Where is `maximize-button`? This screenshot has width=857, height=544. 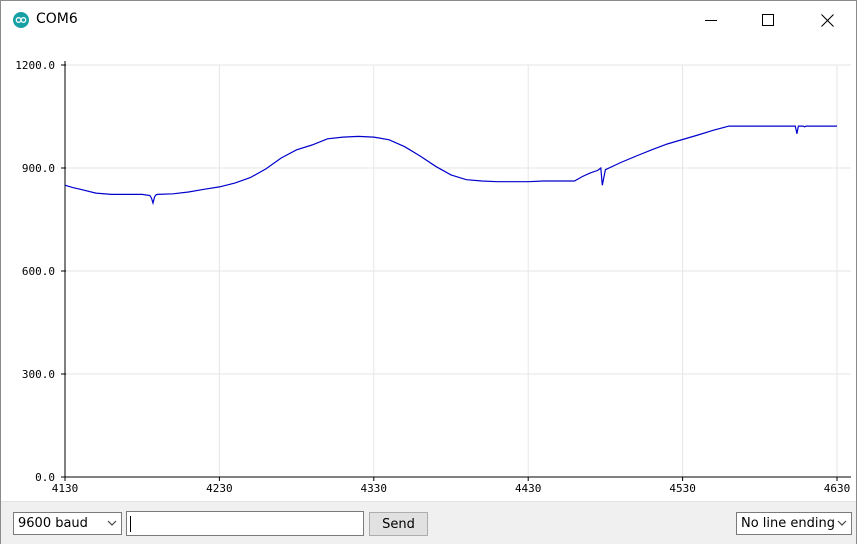 maximize-button is located at coordinates (768, 20).